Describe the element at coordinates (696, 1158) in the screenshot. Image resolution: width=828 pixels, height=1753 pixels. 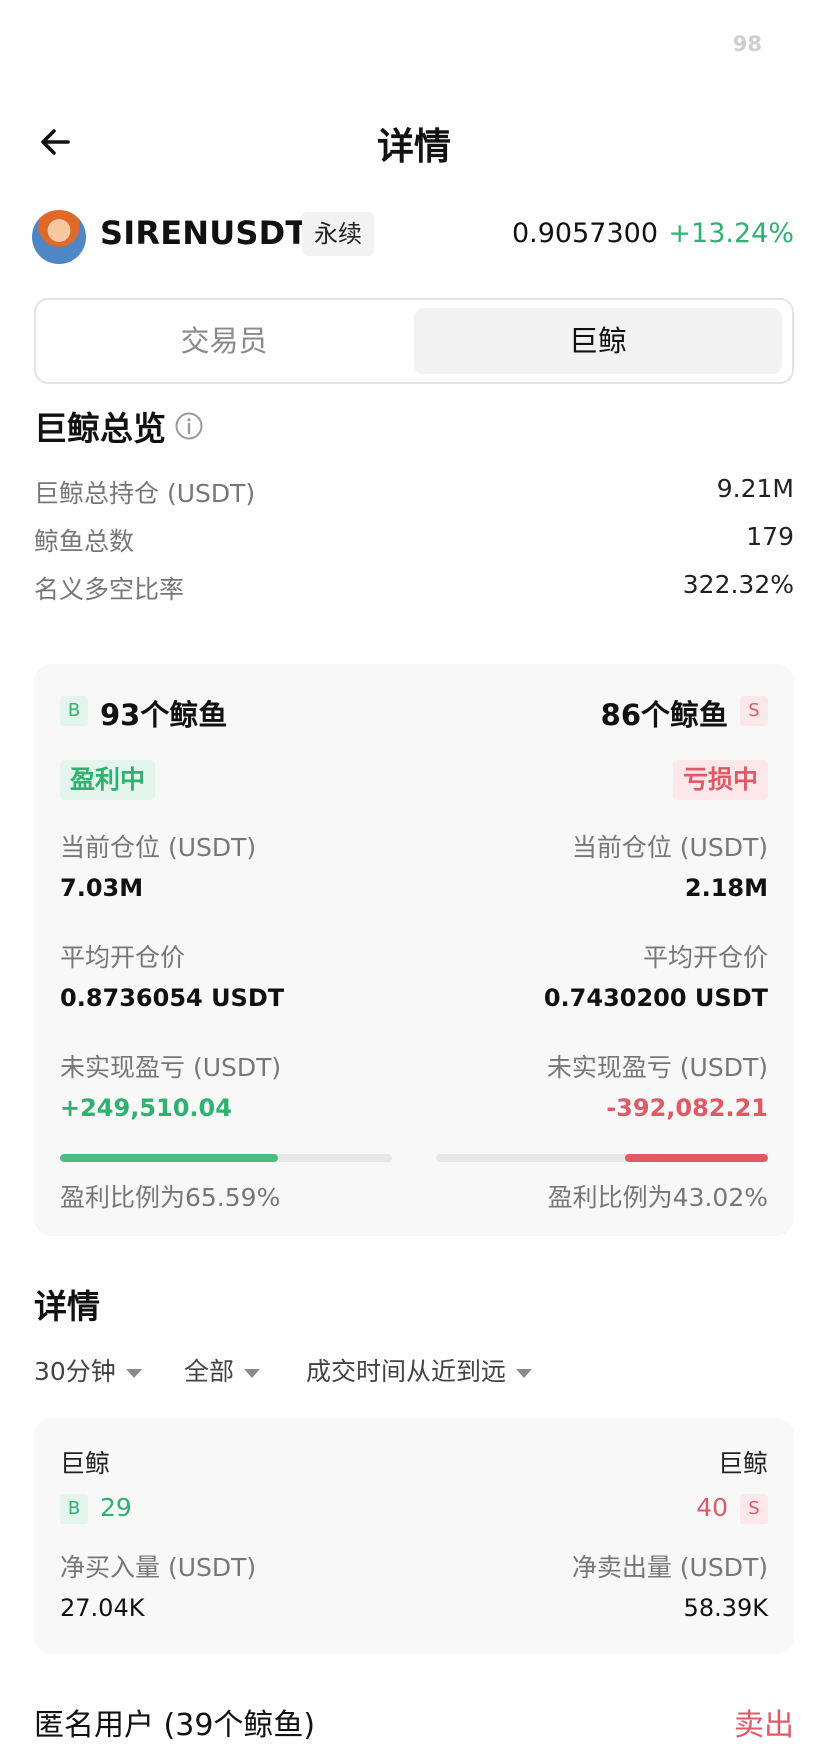
I see `short-profit-ratio-fill` at that location.